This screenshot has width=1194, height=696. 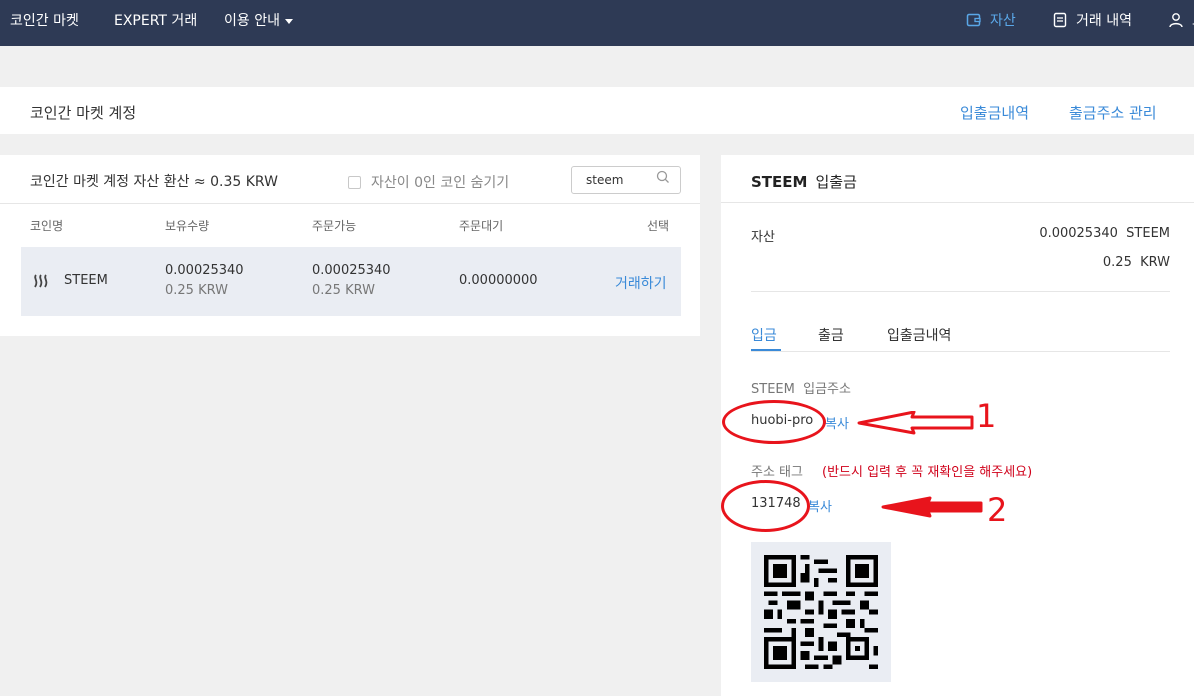 I want to click on title-coin: STEEM, so click(x=779, y=182).